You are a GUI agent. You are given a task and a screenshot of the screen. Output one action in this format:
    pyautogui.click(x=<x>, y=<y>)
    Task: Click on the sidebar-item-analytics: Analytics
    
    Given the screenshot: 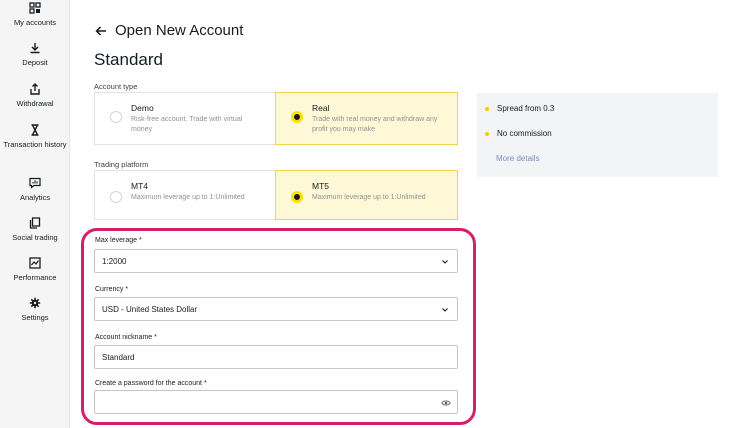 What is the action you would take?
    pyautogui.click(x=35, y=190)
    